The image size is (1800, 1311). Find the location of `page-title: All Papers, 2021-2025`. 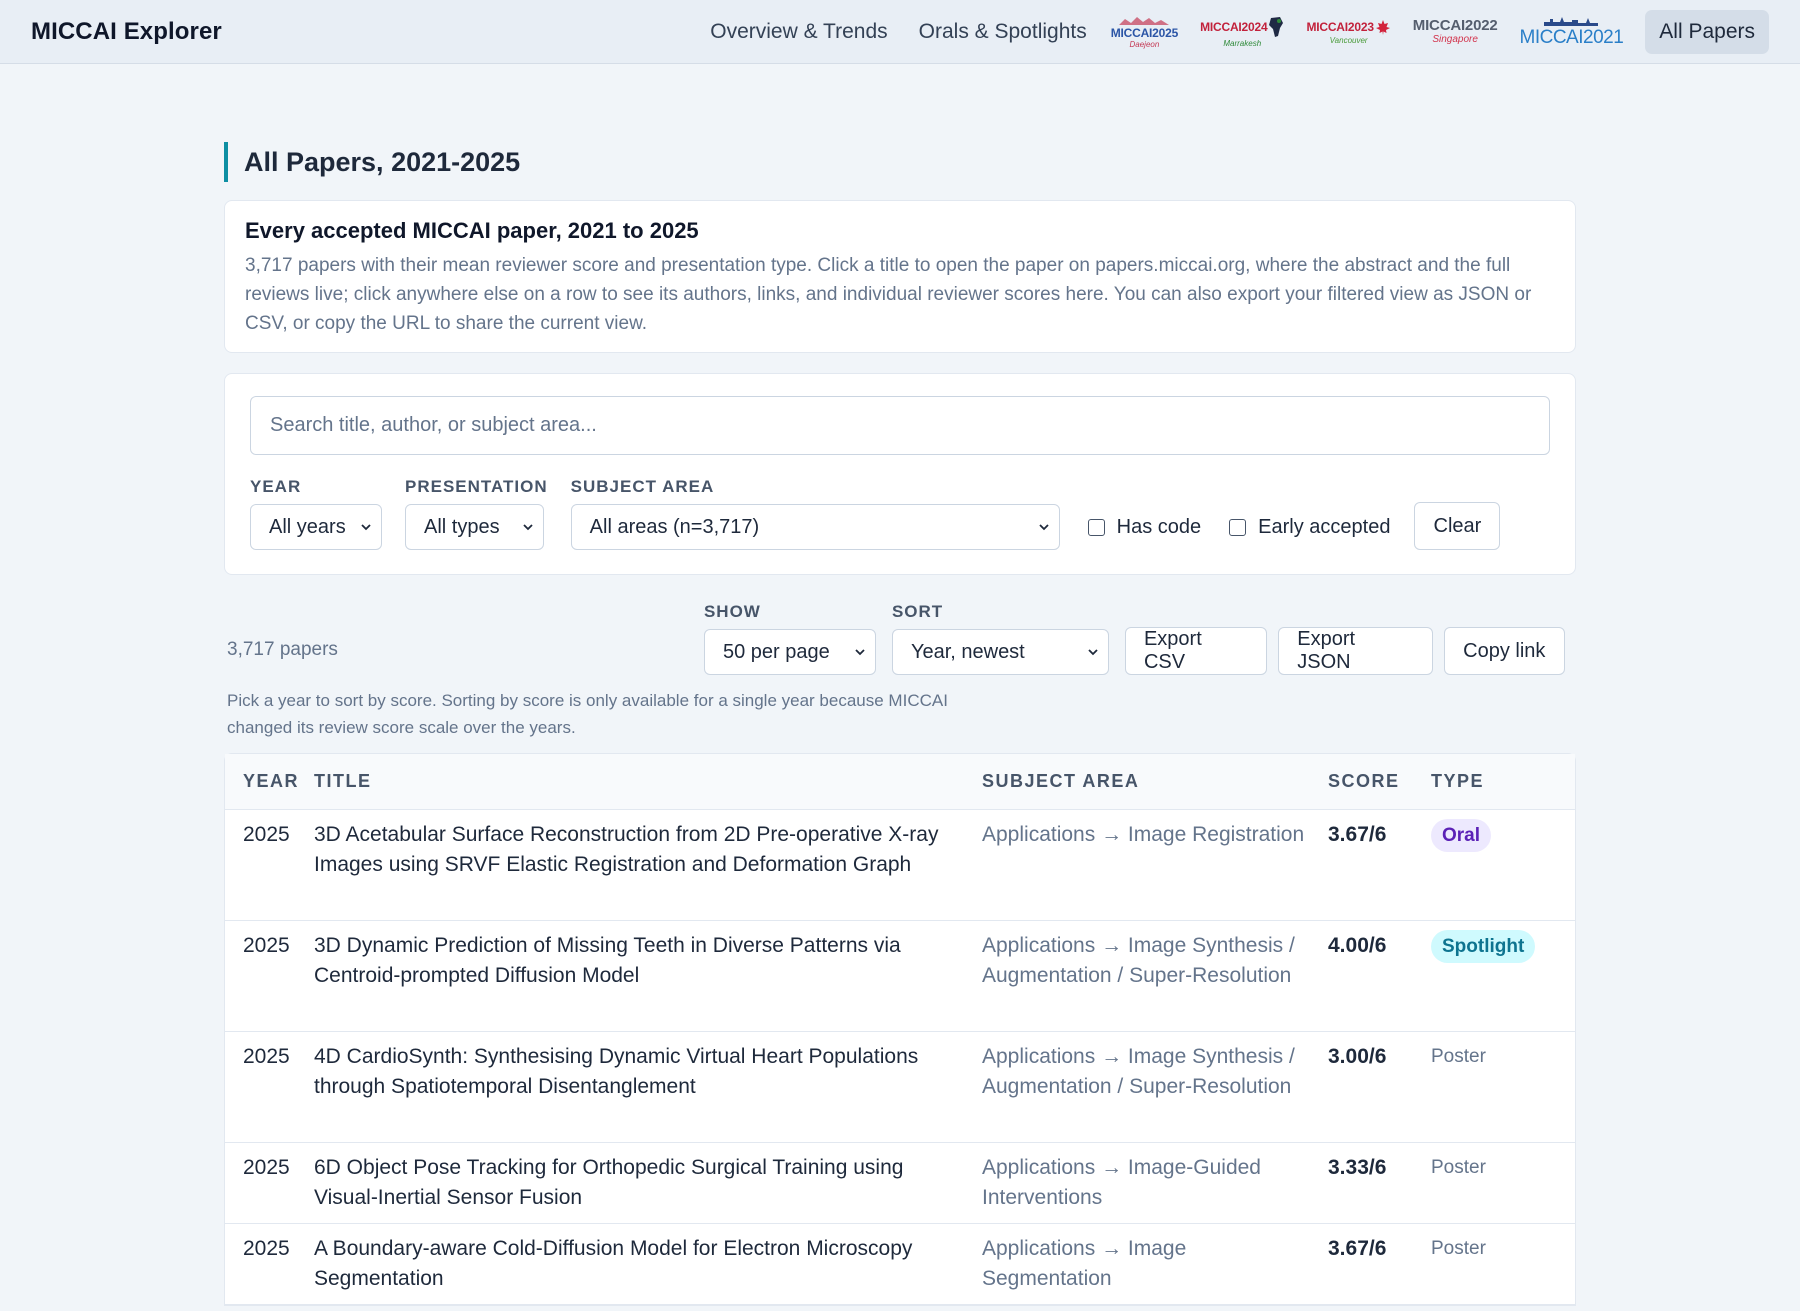

page-title: All Papers, 2021-2025 is located at coordinates (900, 162).